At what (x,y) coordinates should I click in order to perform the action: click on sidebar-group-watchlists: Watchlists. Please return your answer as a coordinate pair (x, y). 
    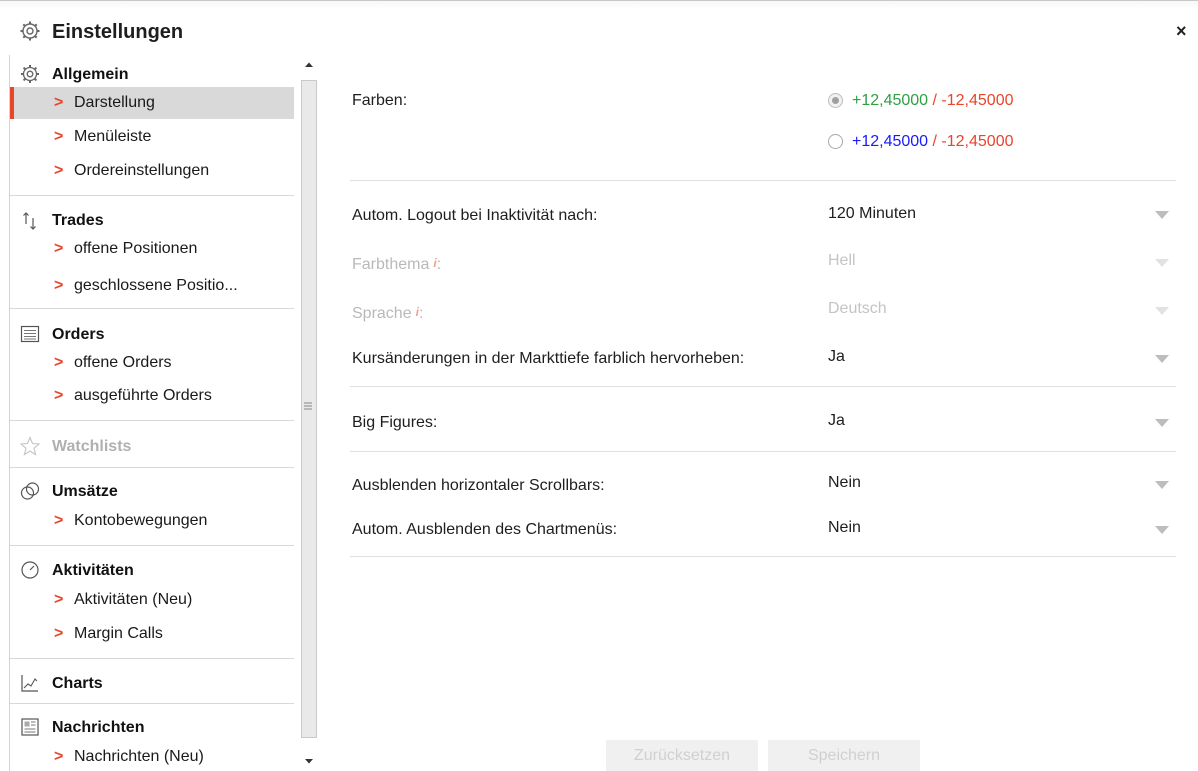
    Looking at the image, I should click on (152, 446).